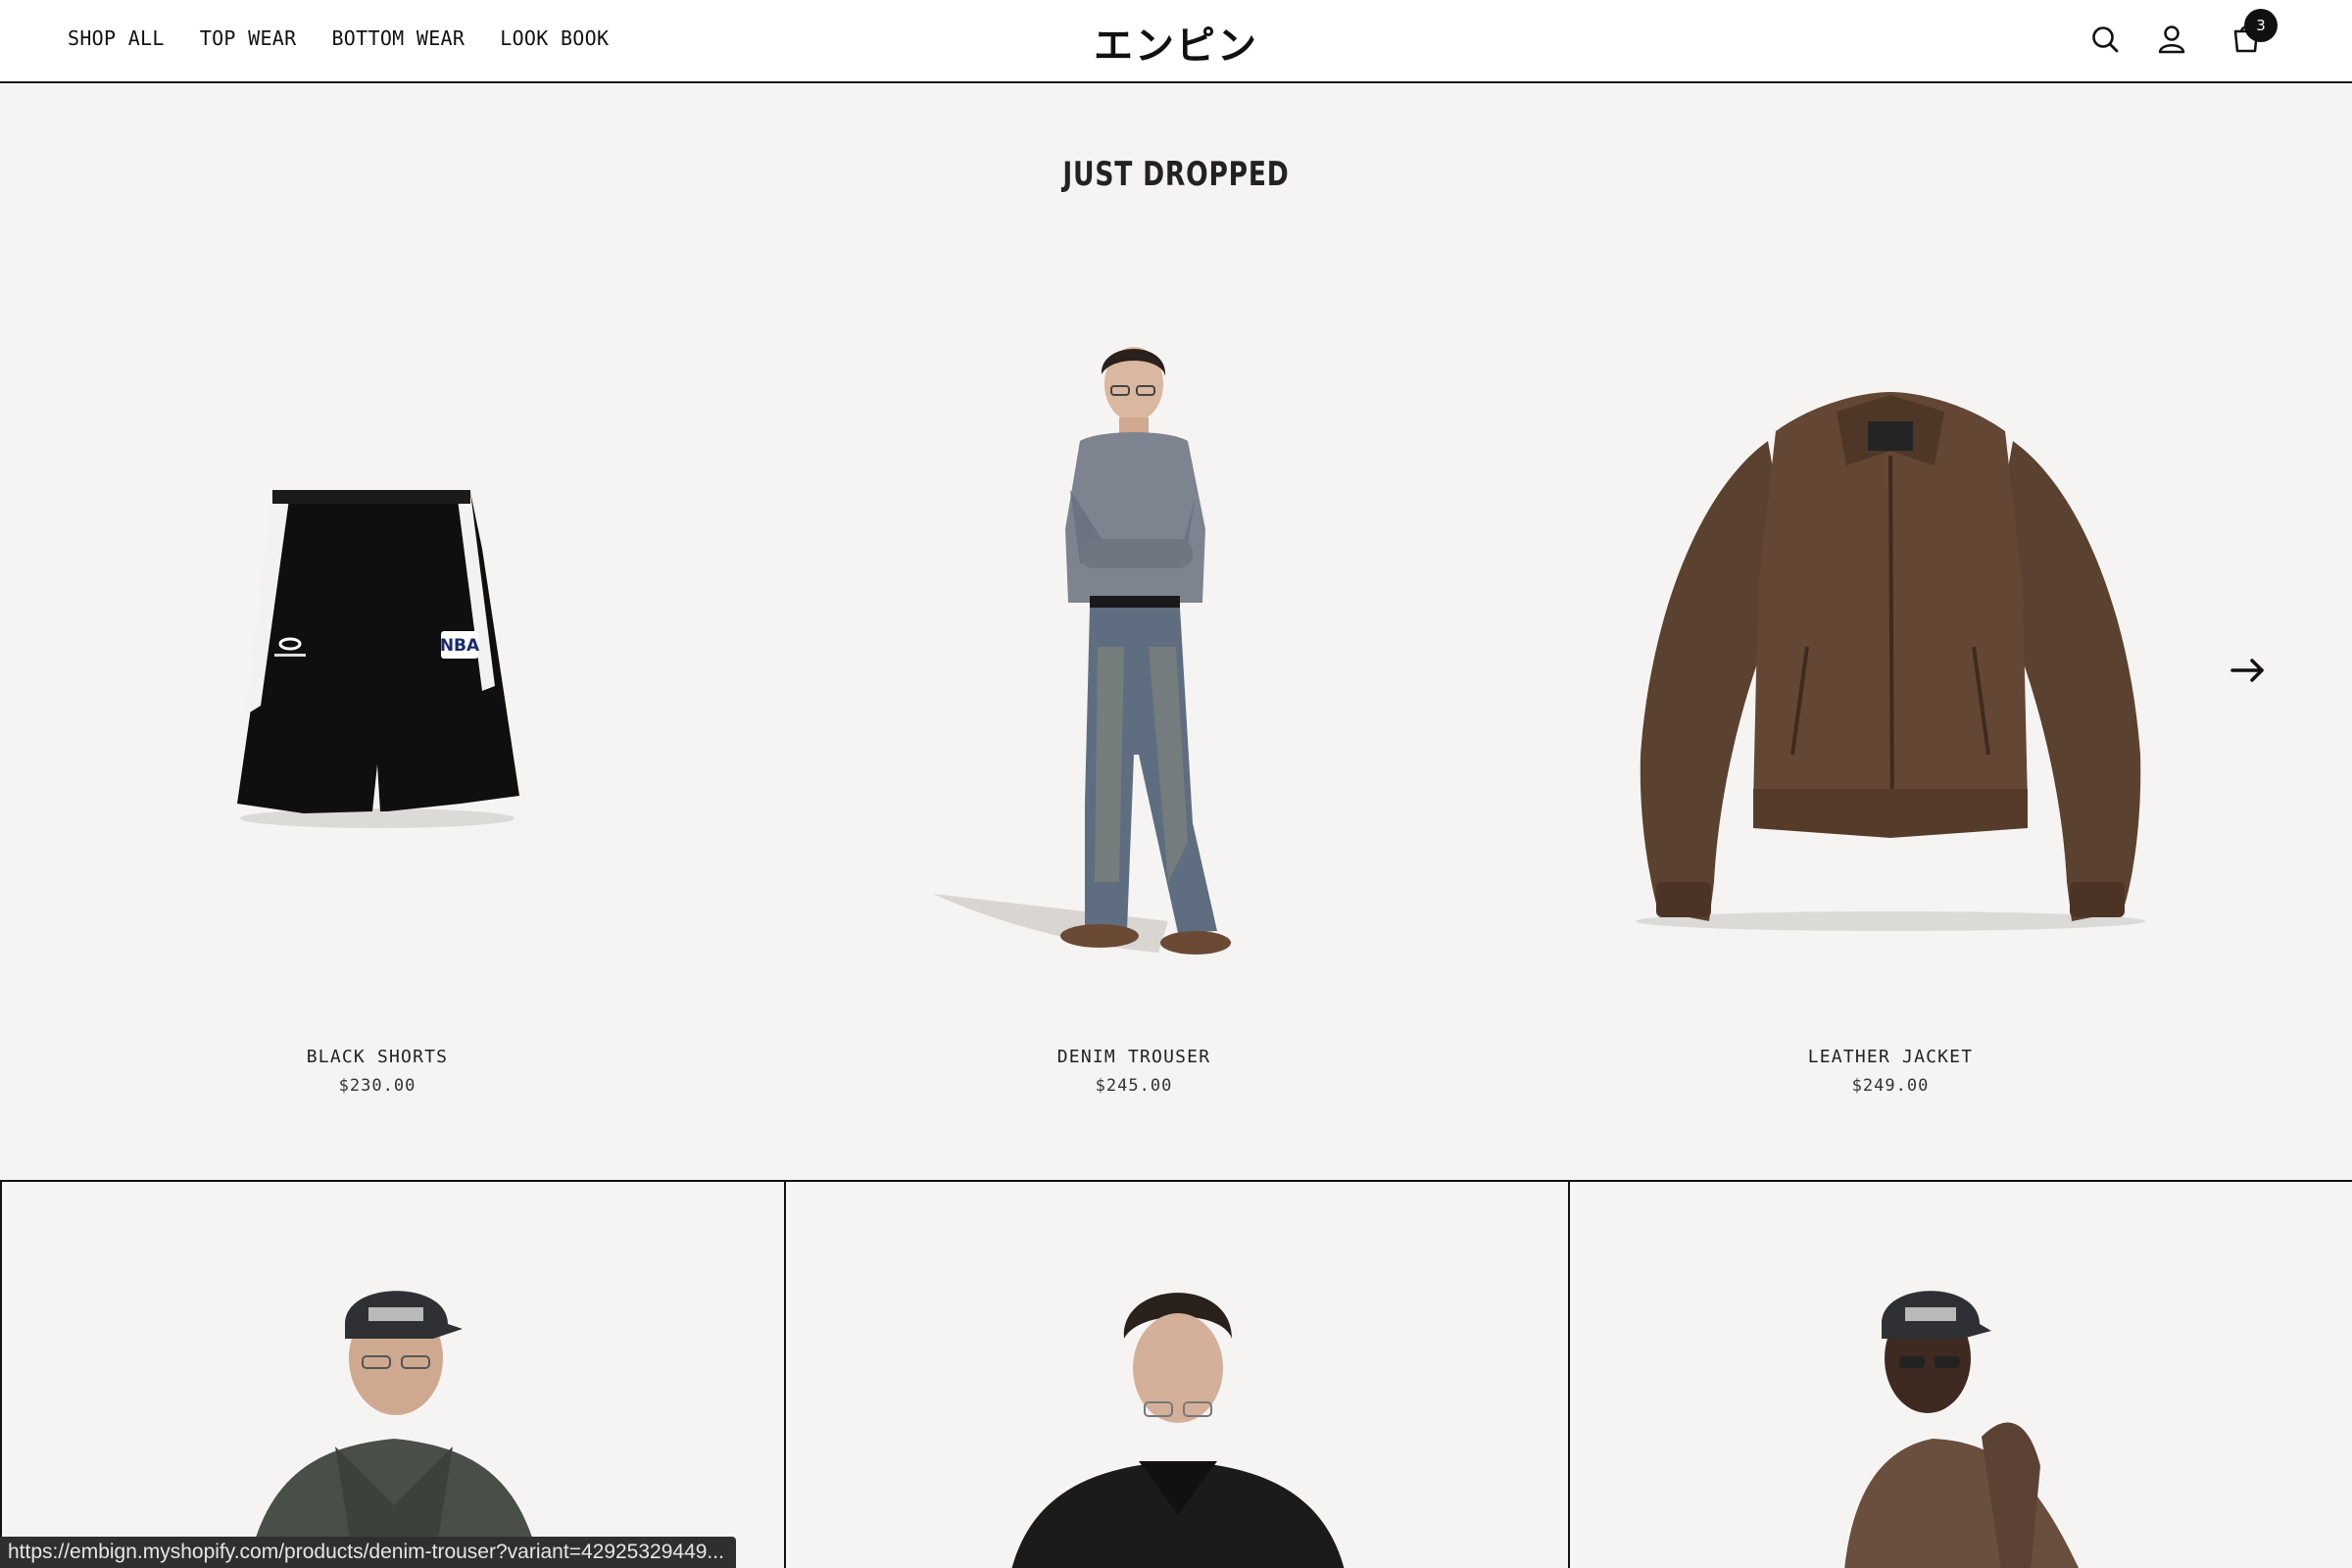 Image resolution: width=2352 pixels, height=1568 pixels. What do you see at coordinates (378, 659) in the screenshot?
I see `product-image-black-shorts: NBA` at bounding box center [378, 659].